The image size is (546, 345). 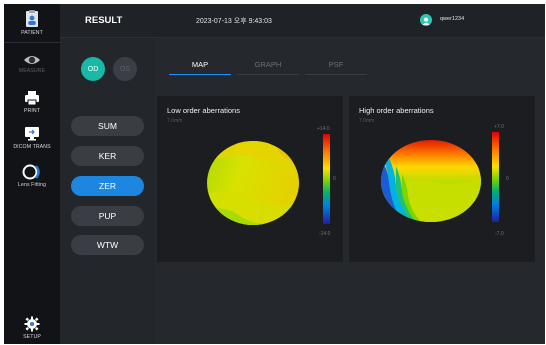 What do you see at coordinates (32, 42) in the screenshot?
I see `rail-divider` at bounding box center [32, 42].